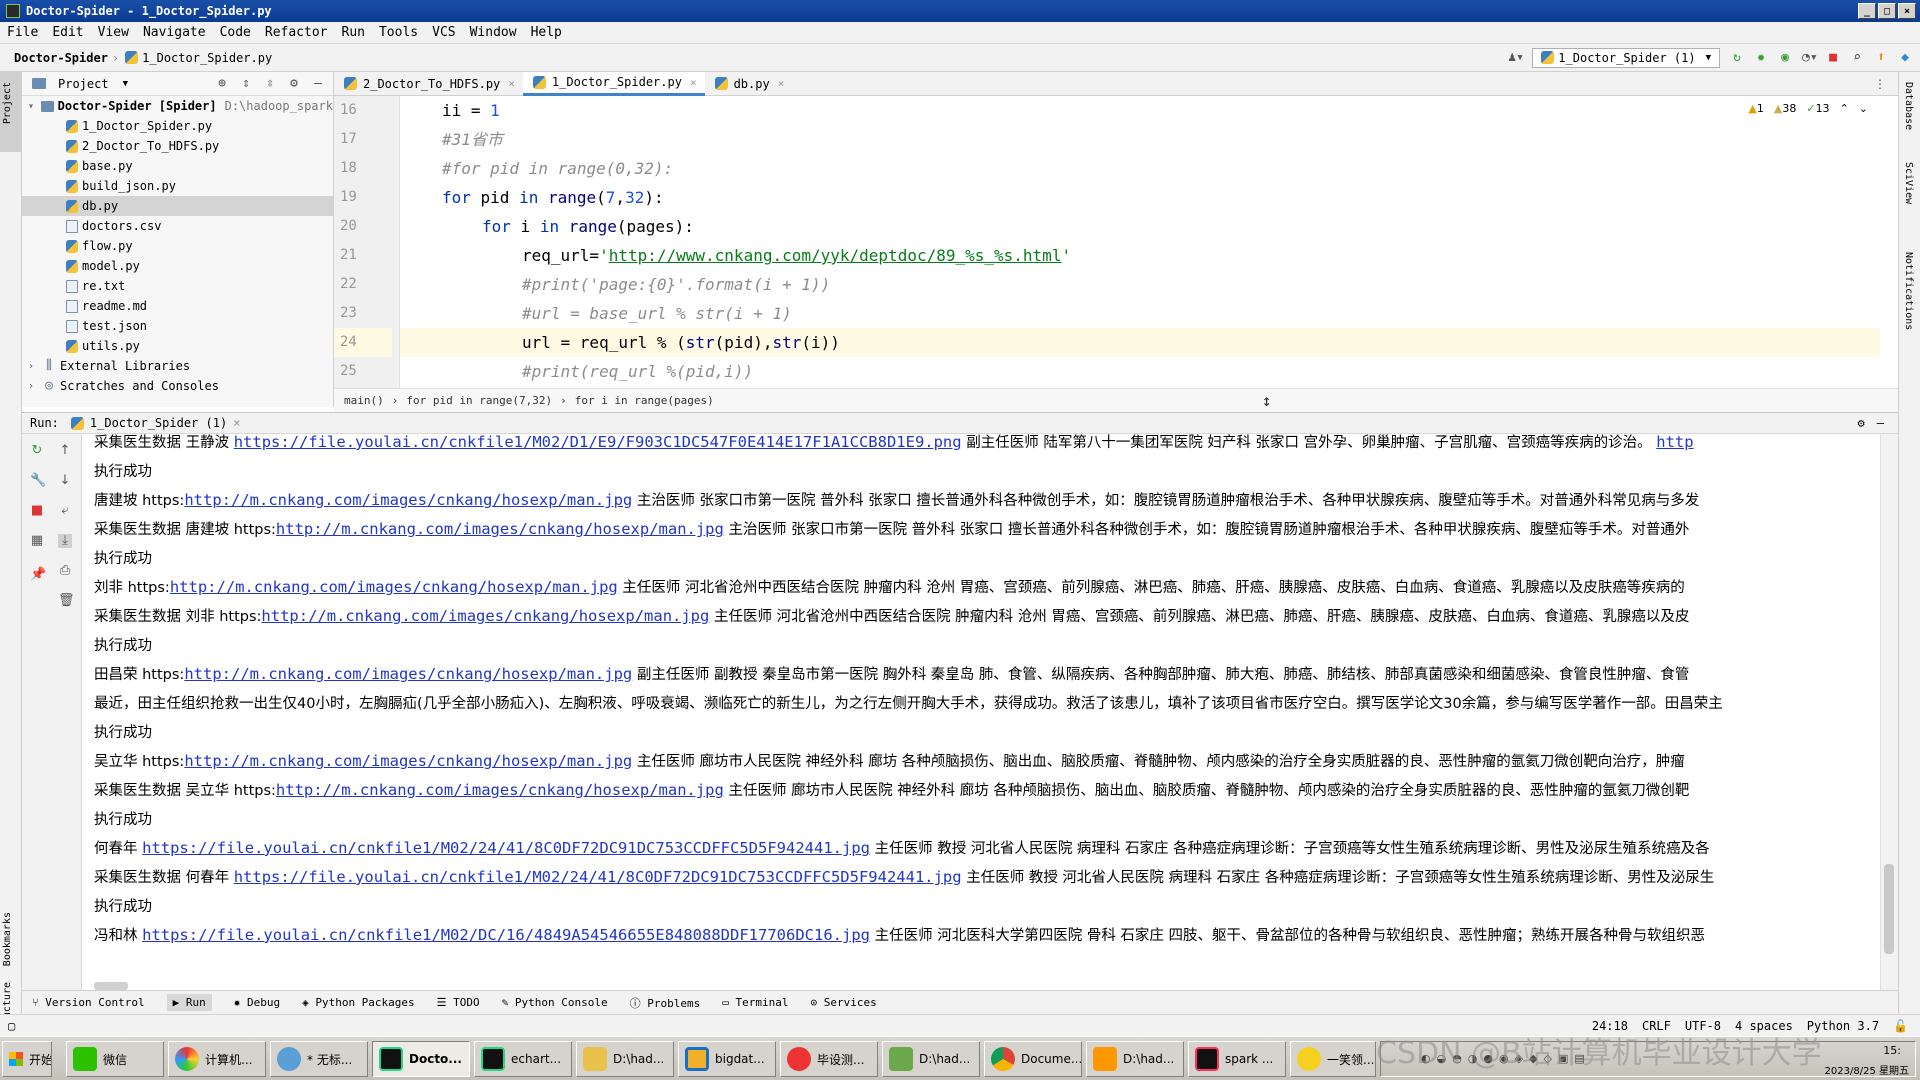 The image size is (1920, 1080). I want to click on arrow-up-icon: ↑, so click(65, 451).